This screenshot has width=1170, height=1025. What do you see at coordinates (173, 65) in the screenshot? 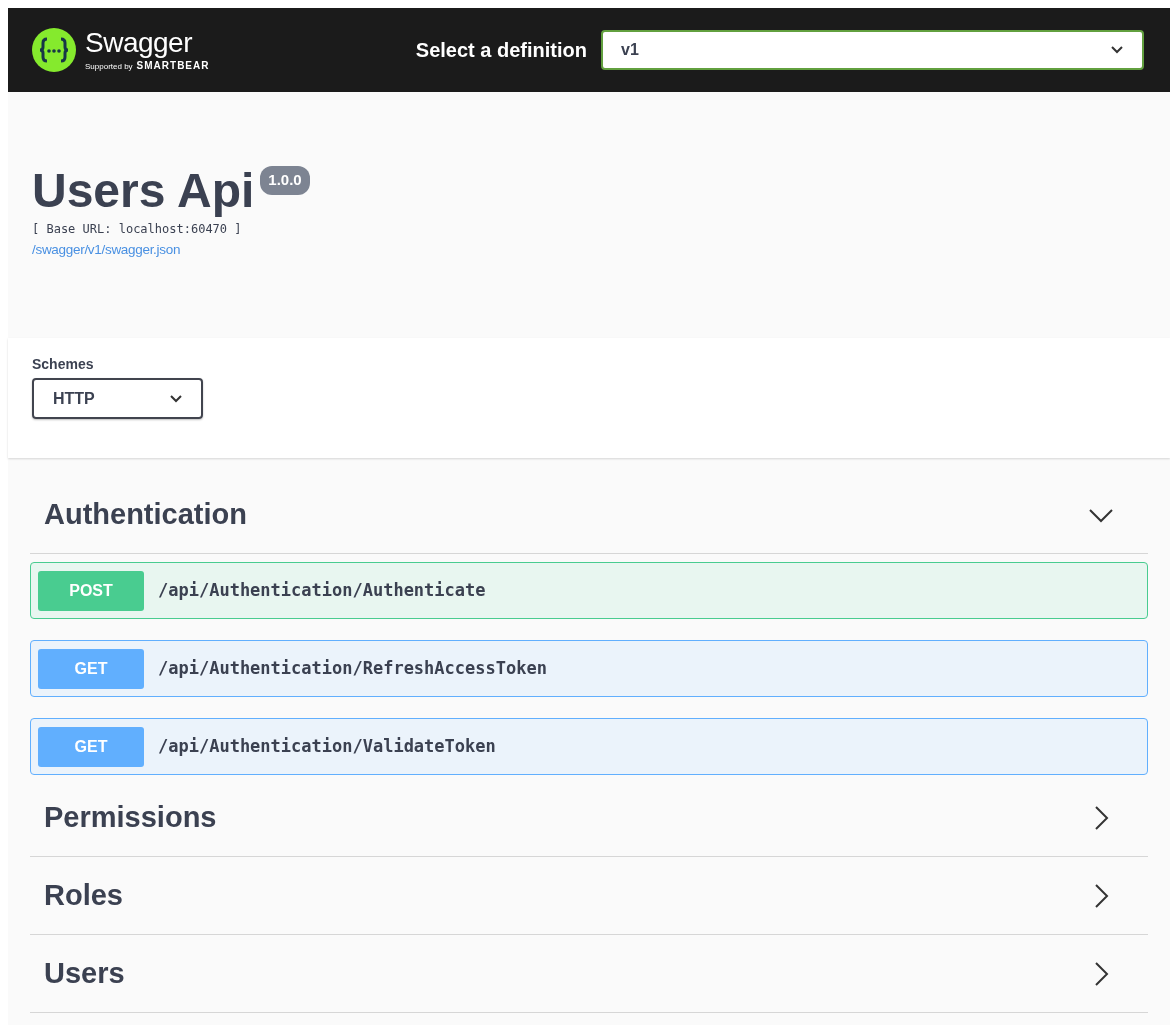
I see `tagline-brand: SMARTBEAR` at bounding box center [173, 65].